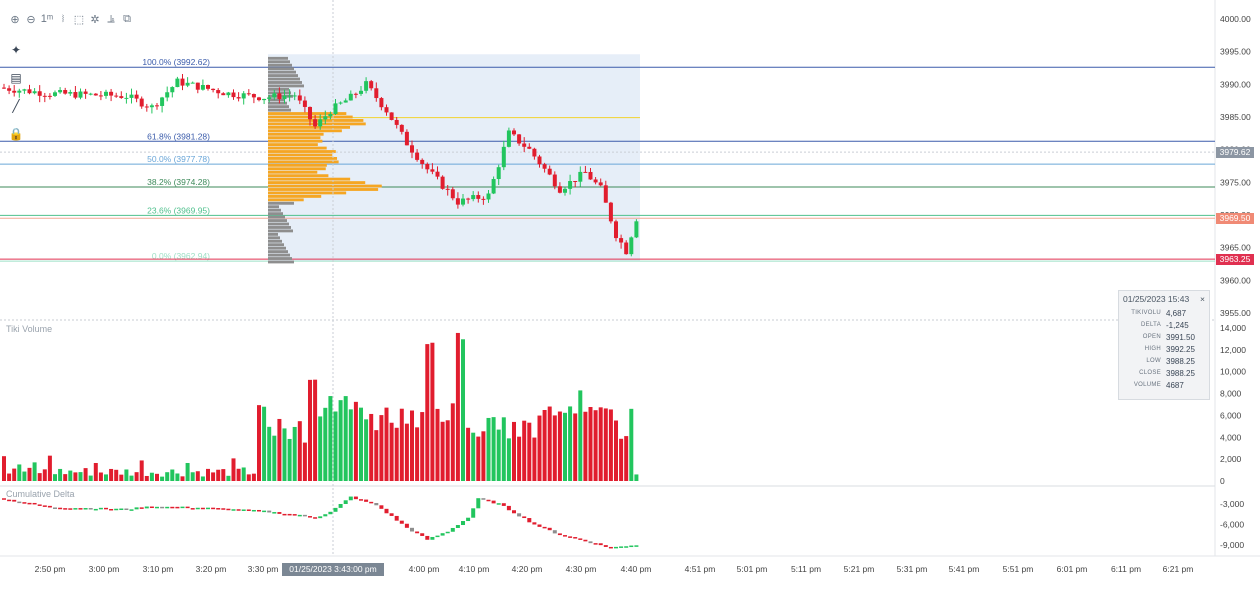 This screenshot has width=1260, height=590. Describe the element at coordinates (16, 106) in the screenshot. I see `line-draw-icon: ╱` at that location.